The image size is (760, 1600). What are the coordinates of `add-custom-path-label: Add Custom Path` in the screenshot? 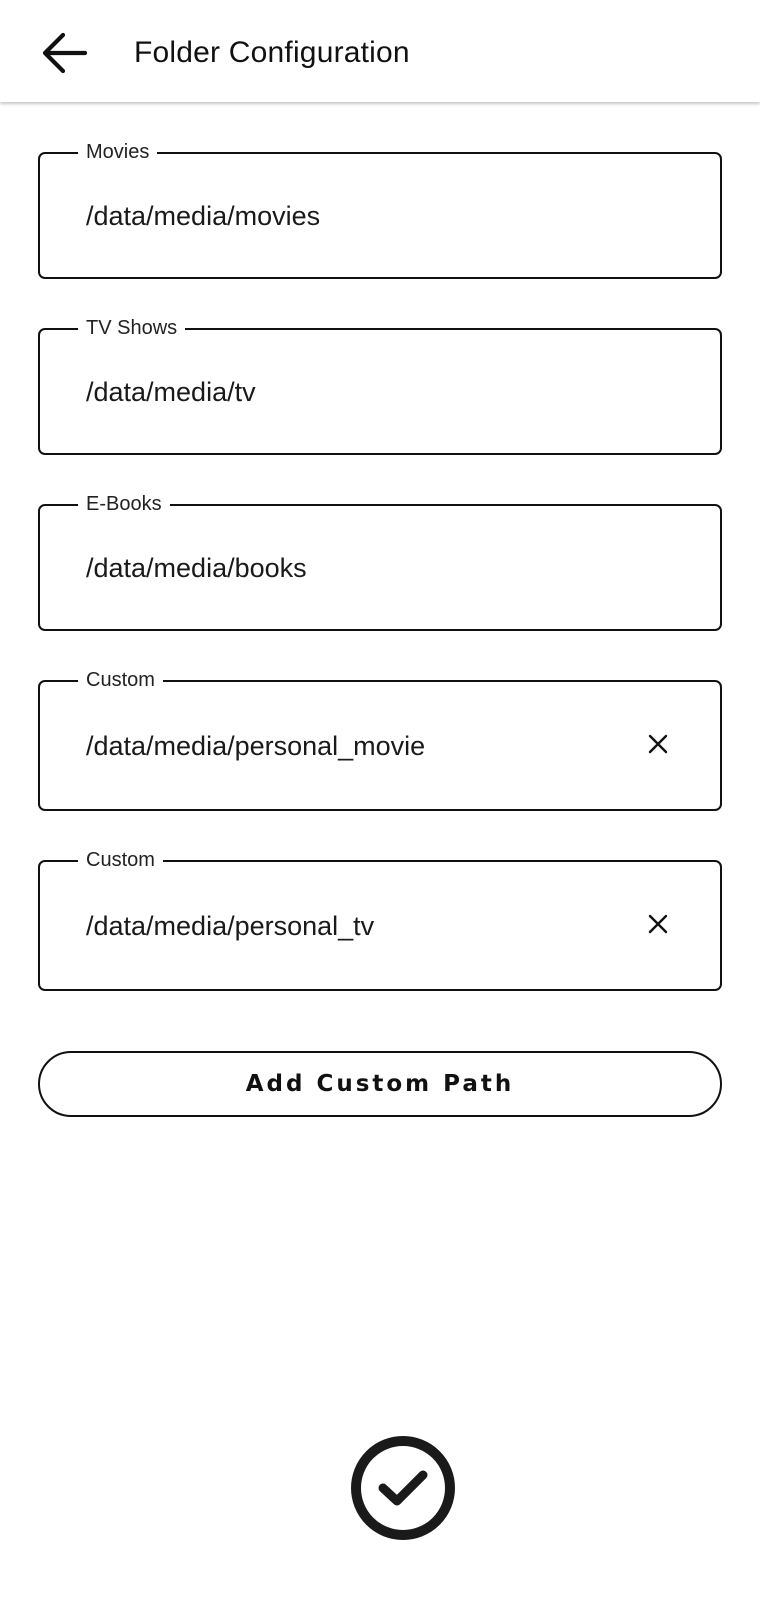 It's located at (380, 1084).